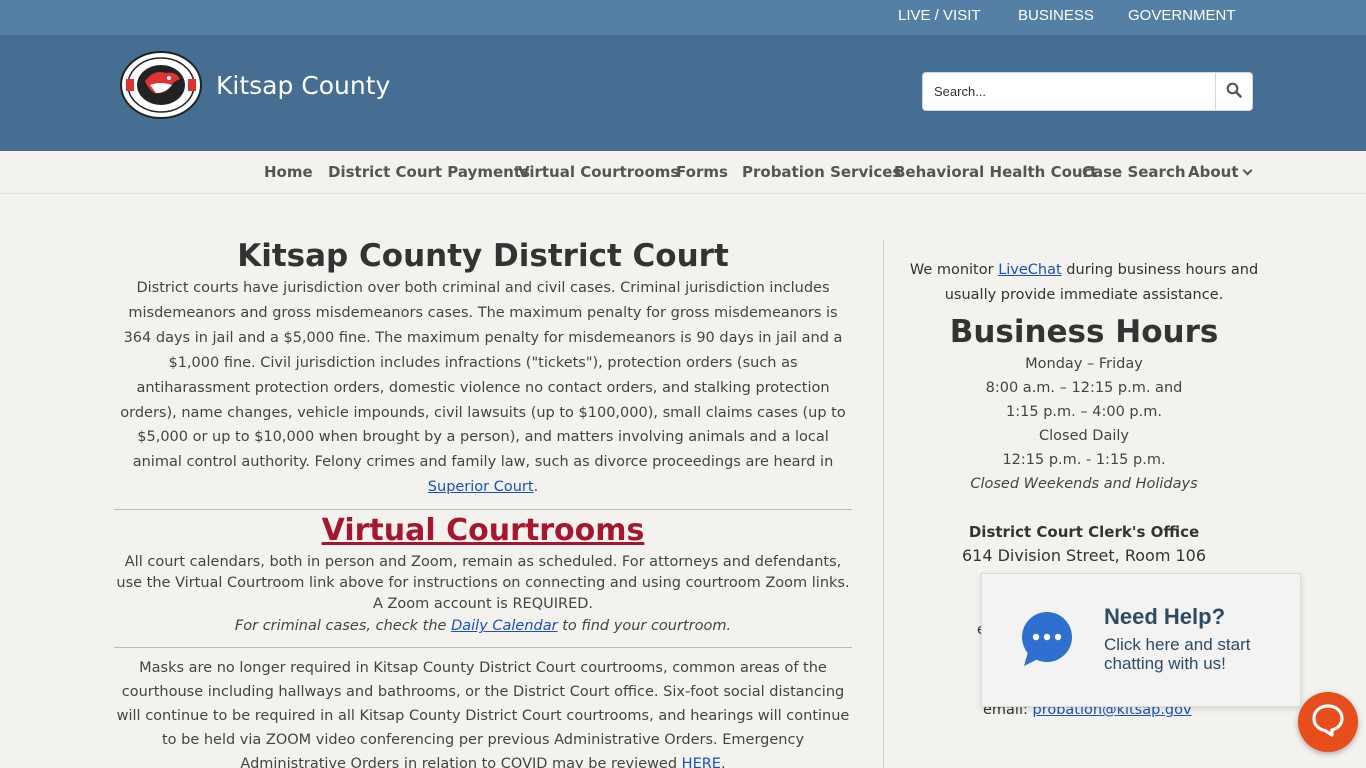 The width and height of the screenshot is (1366, 768). I want to click on nav-item-about: About, so click(1220, 172).